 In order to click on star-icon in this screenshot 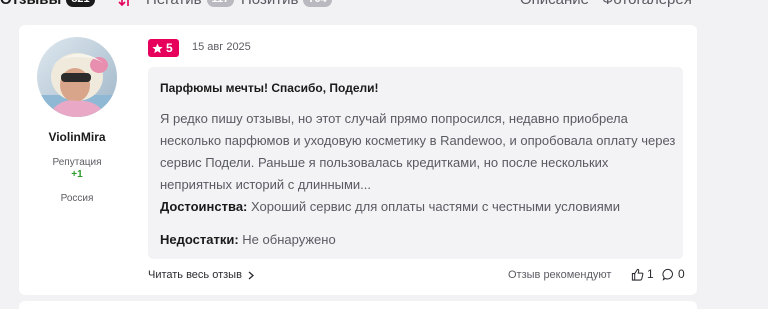, I will do `click(157, 47)`.